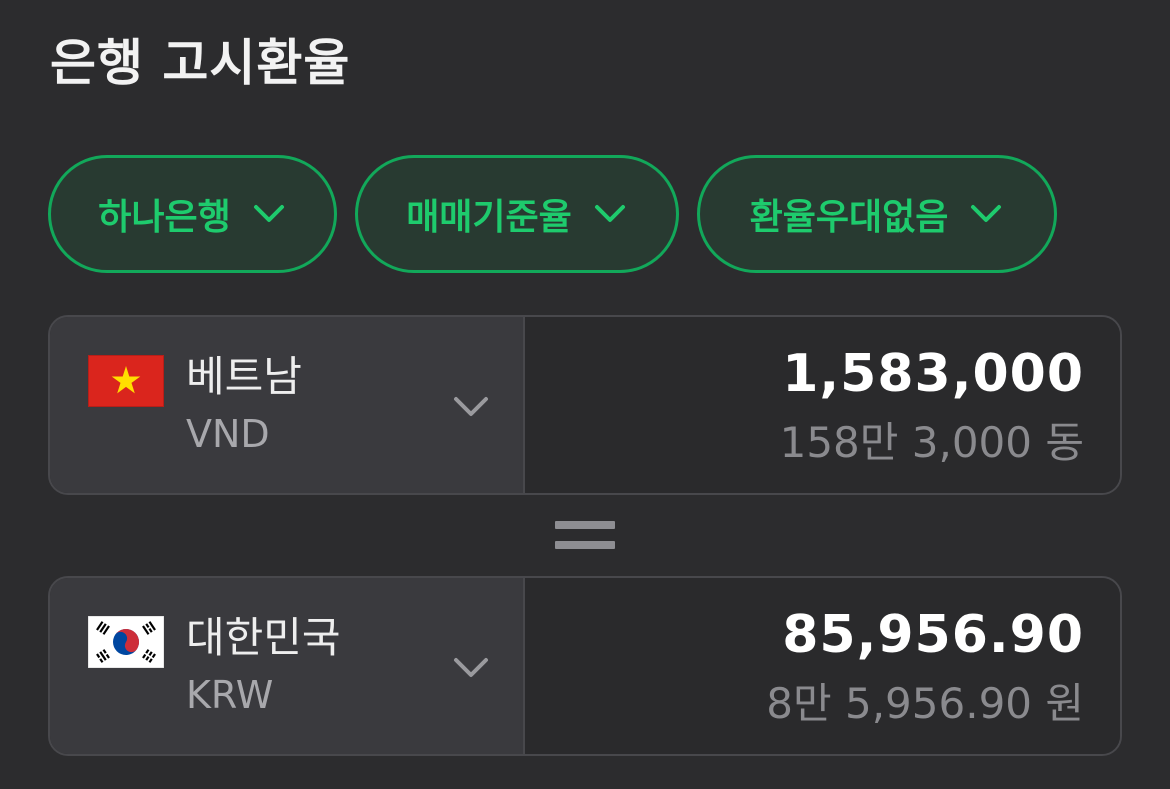  I want to click on from-amount-value: 1,583,000, so click(933, 374).